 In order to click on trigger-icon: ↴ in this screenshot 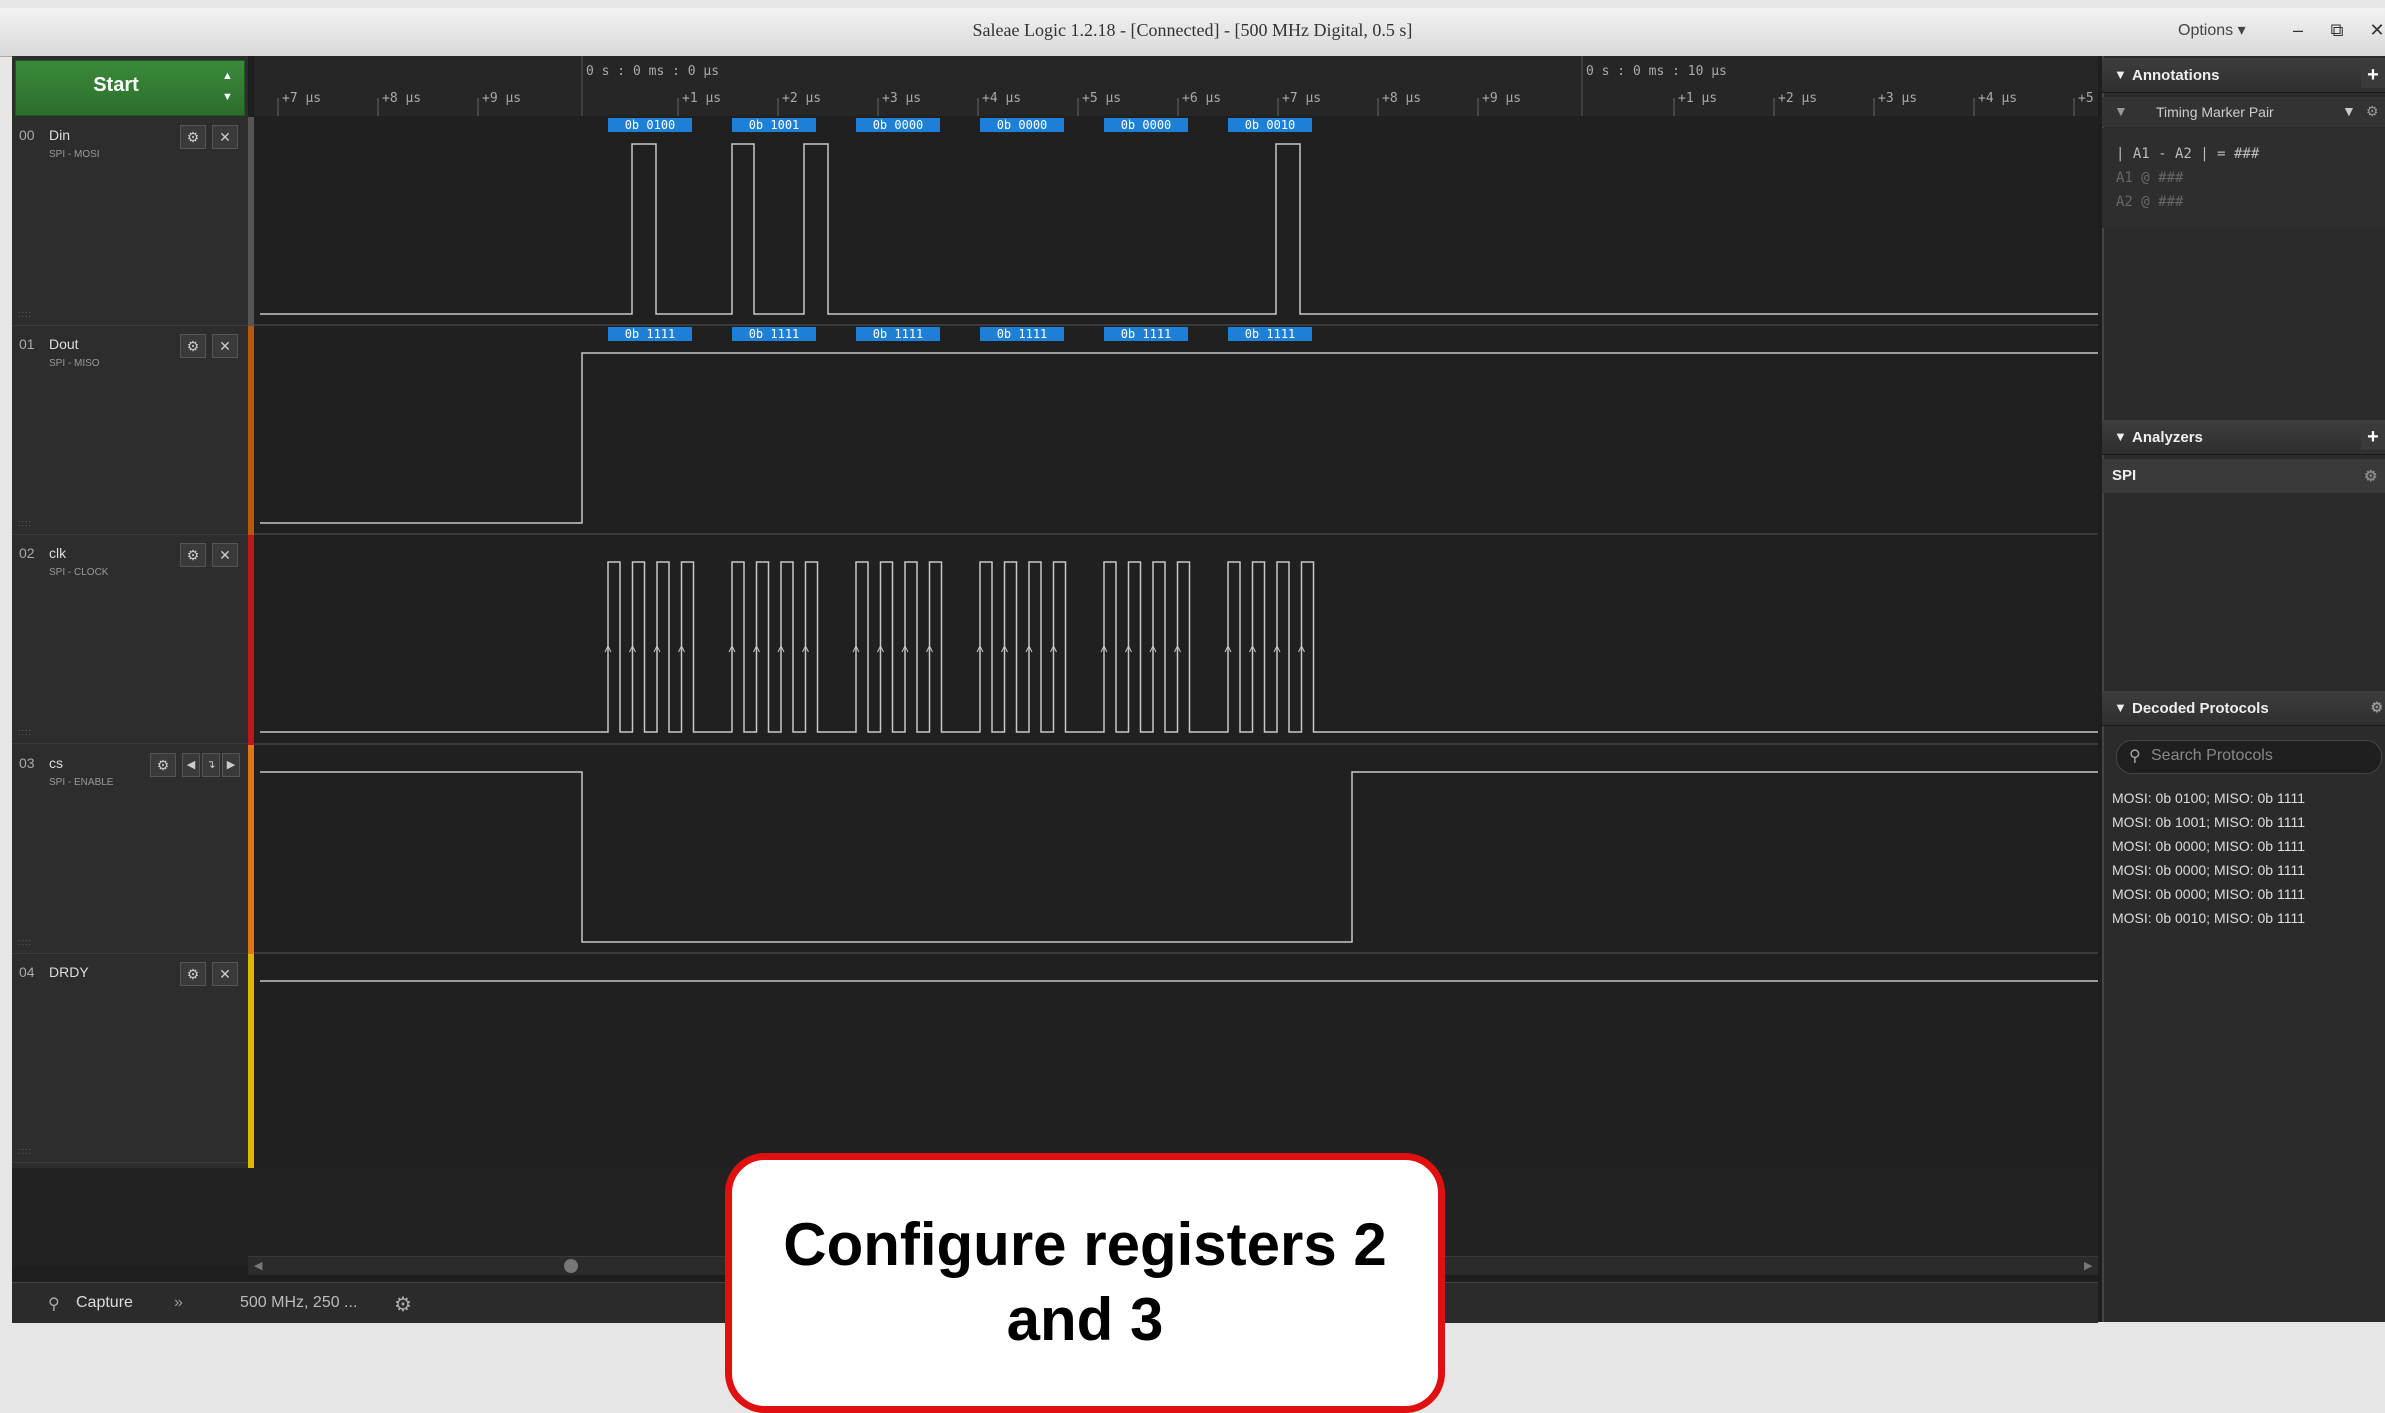, I will do `click(211, 765)`.